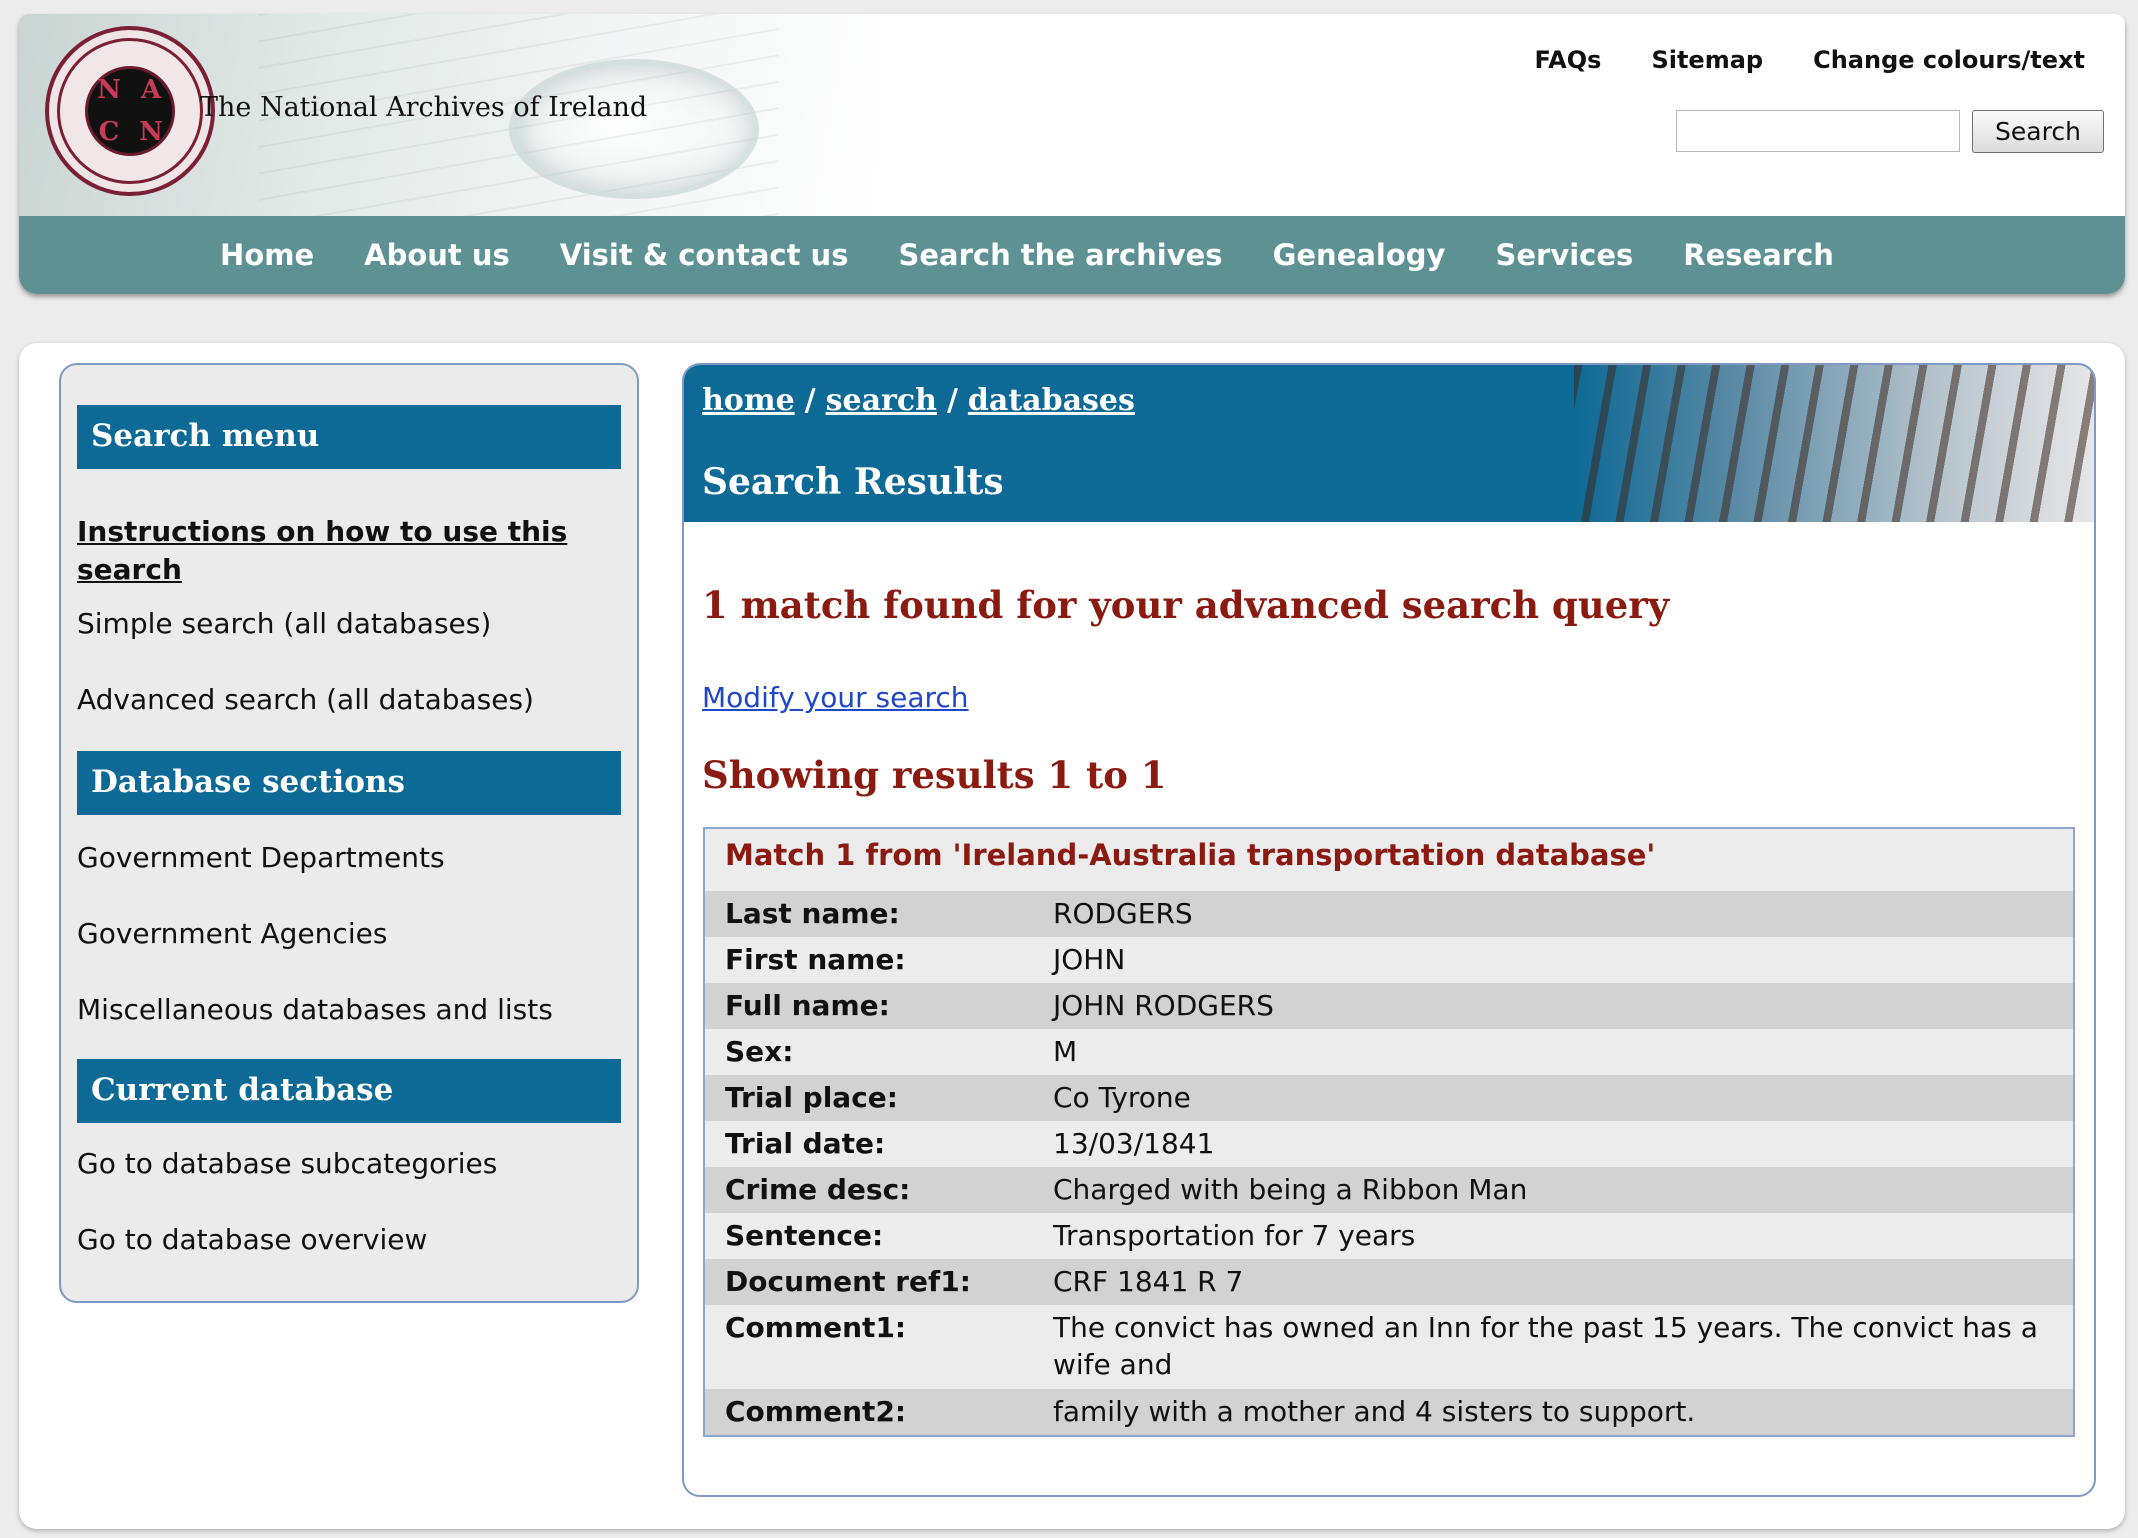  I want to click on logo-letters: N A C N, so click(130, 111).